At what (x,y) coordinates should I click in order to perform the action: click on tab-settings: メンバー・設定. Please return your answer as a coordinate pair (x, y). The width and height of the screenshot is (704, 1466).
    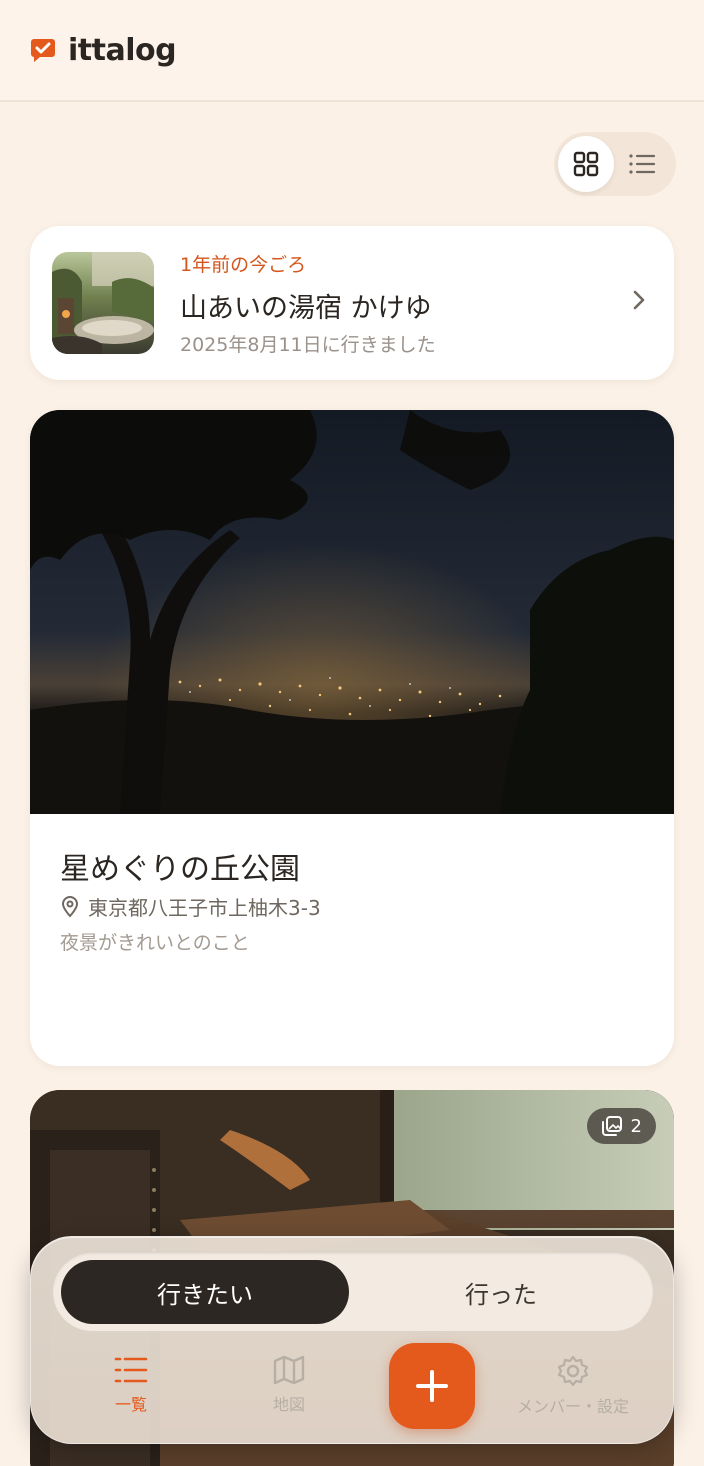
    Looking at the image, I should click on (573, 1395).